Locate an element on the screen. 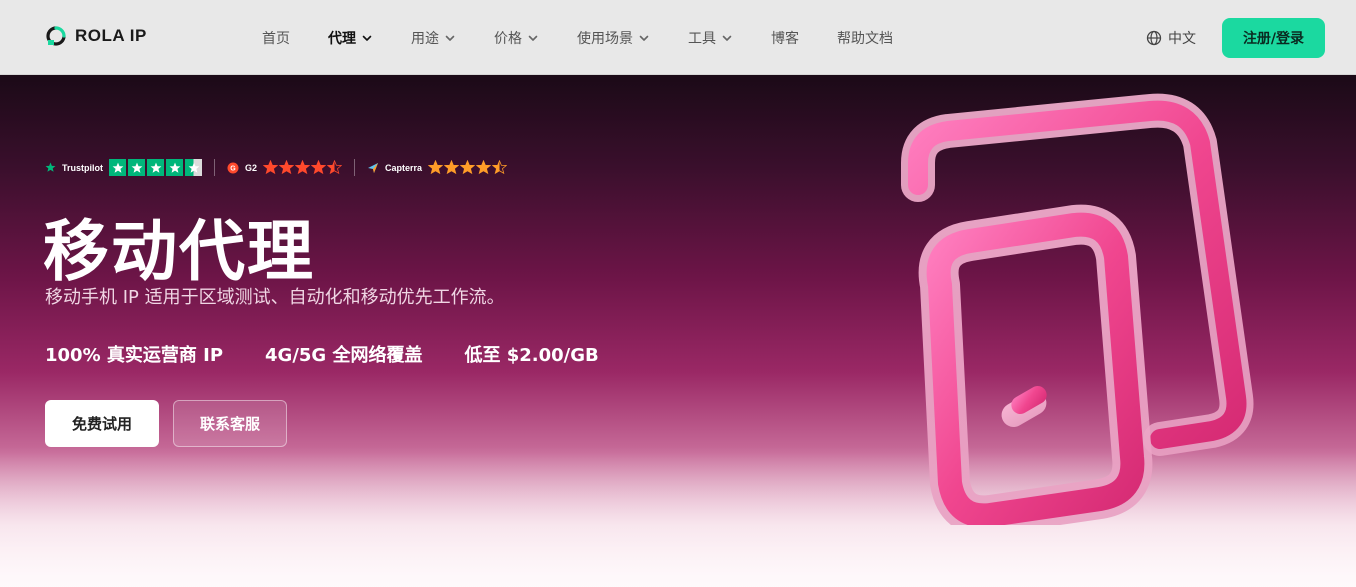  svg-text: G is located at coordinates (233, 168).